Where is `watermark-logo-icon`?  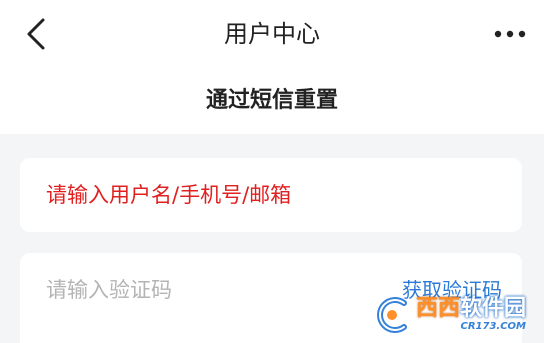 watermark-logo-icon is located at coordinates (392, 315).